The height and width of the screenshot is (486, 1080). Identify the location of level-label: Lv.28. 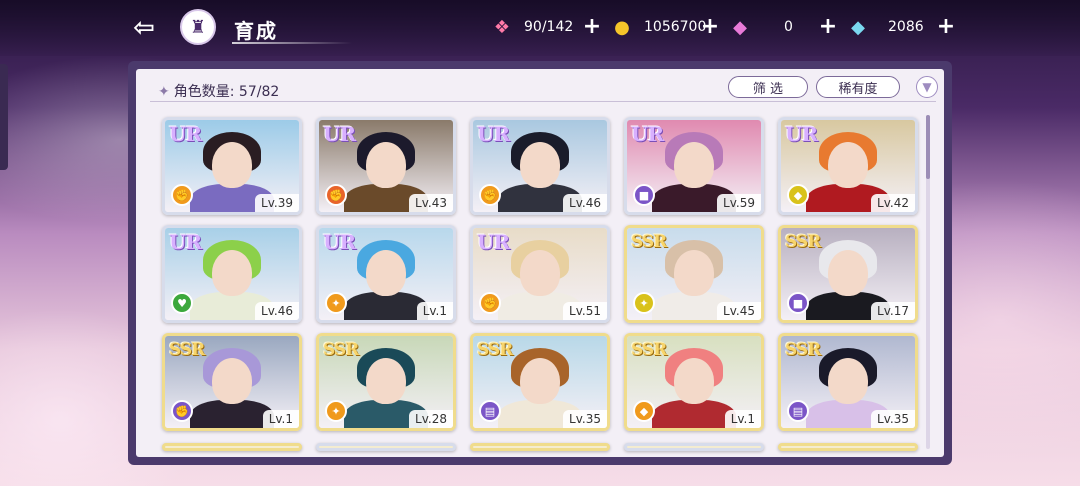
(431, 419).